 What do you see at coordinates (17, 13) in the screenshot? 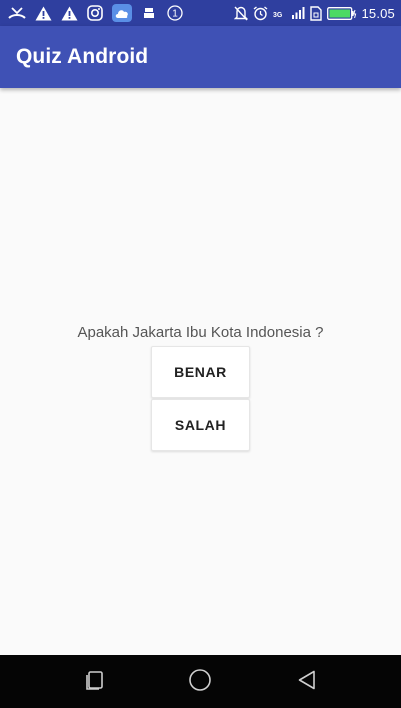
I see `missed-call-icon` at bounding box center [17, 13].